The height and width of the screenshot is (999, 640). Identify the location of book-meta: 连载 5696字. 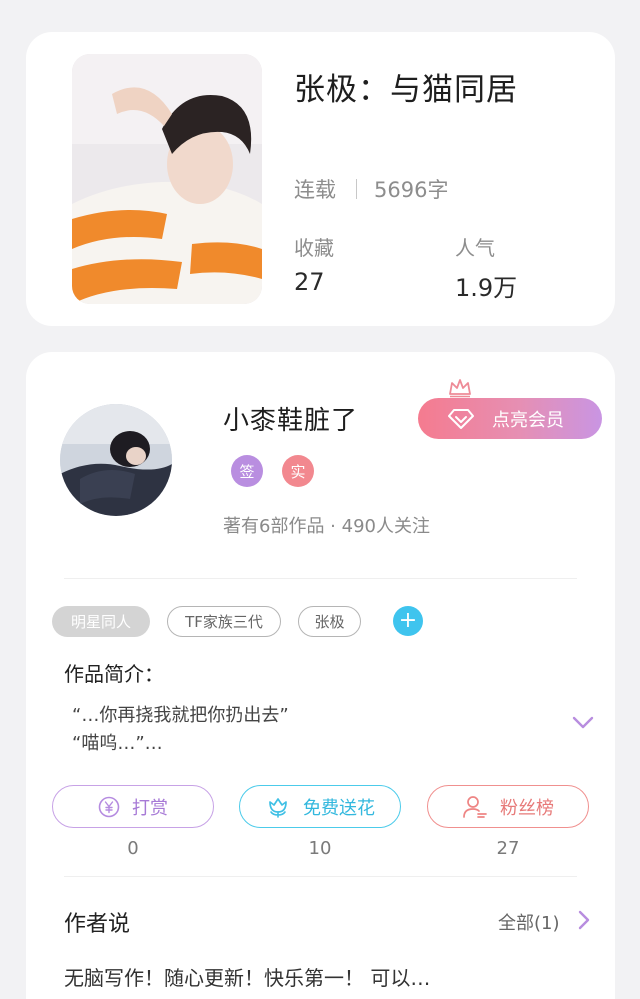
(371, 189).